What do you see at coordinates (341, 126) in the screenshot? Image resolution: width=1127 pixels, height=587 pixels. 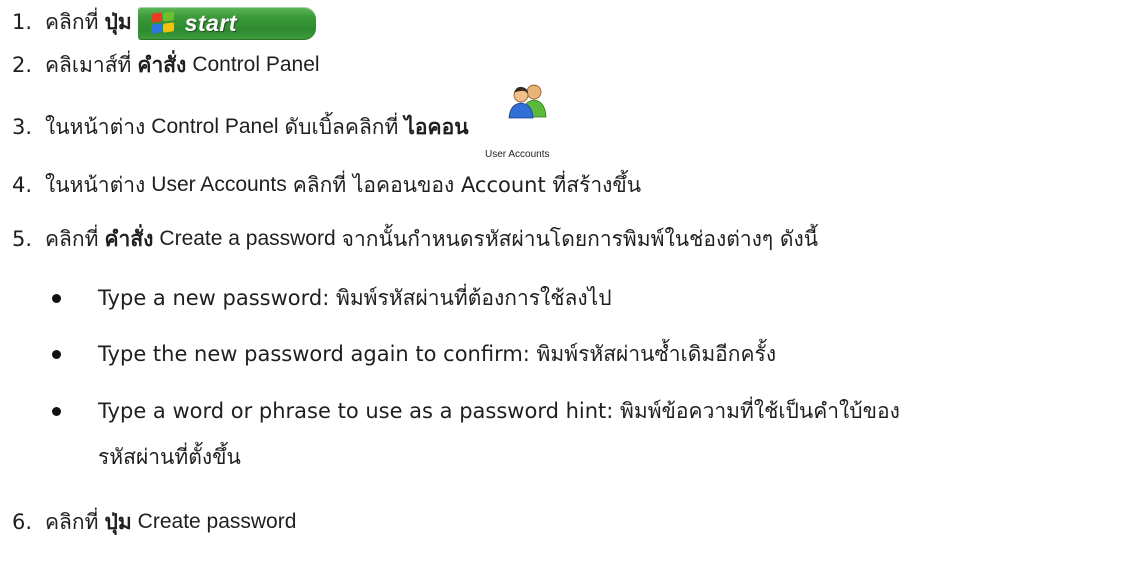 I see `step-text-after: ดับเบิ้ลคลิกที่` at bounding box center [341, 126].